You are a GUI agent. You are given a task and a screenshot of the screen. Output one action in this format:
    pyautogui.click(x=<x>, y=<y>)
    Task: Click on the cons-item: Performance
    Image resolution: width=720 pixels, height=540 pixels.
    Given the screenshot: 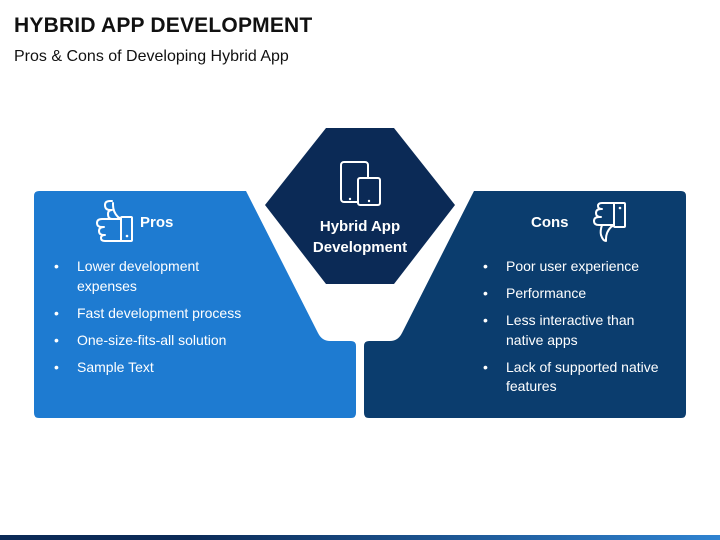 What is the action you would take?
    pyautogui.click(x=571, y=294)
    